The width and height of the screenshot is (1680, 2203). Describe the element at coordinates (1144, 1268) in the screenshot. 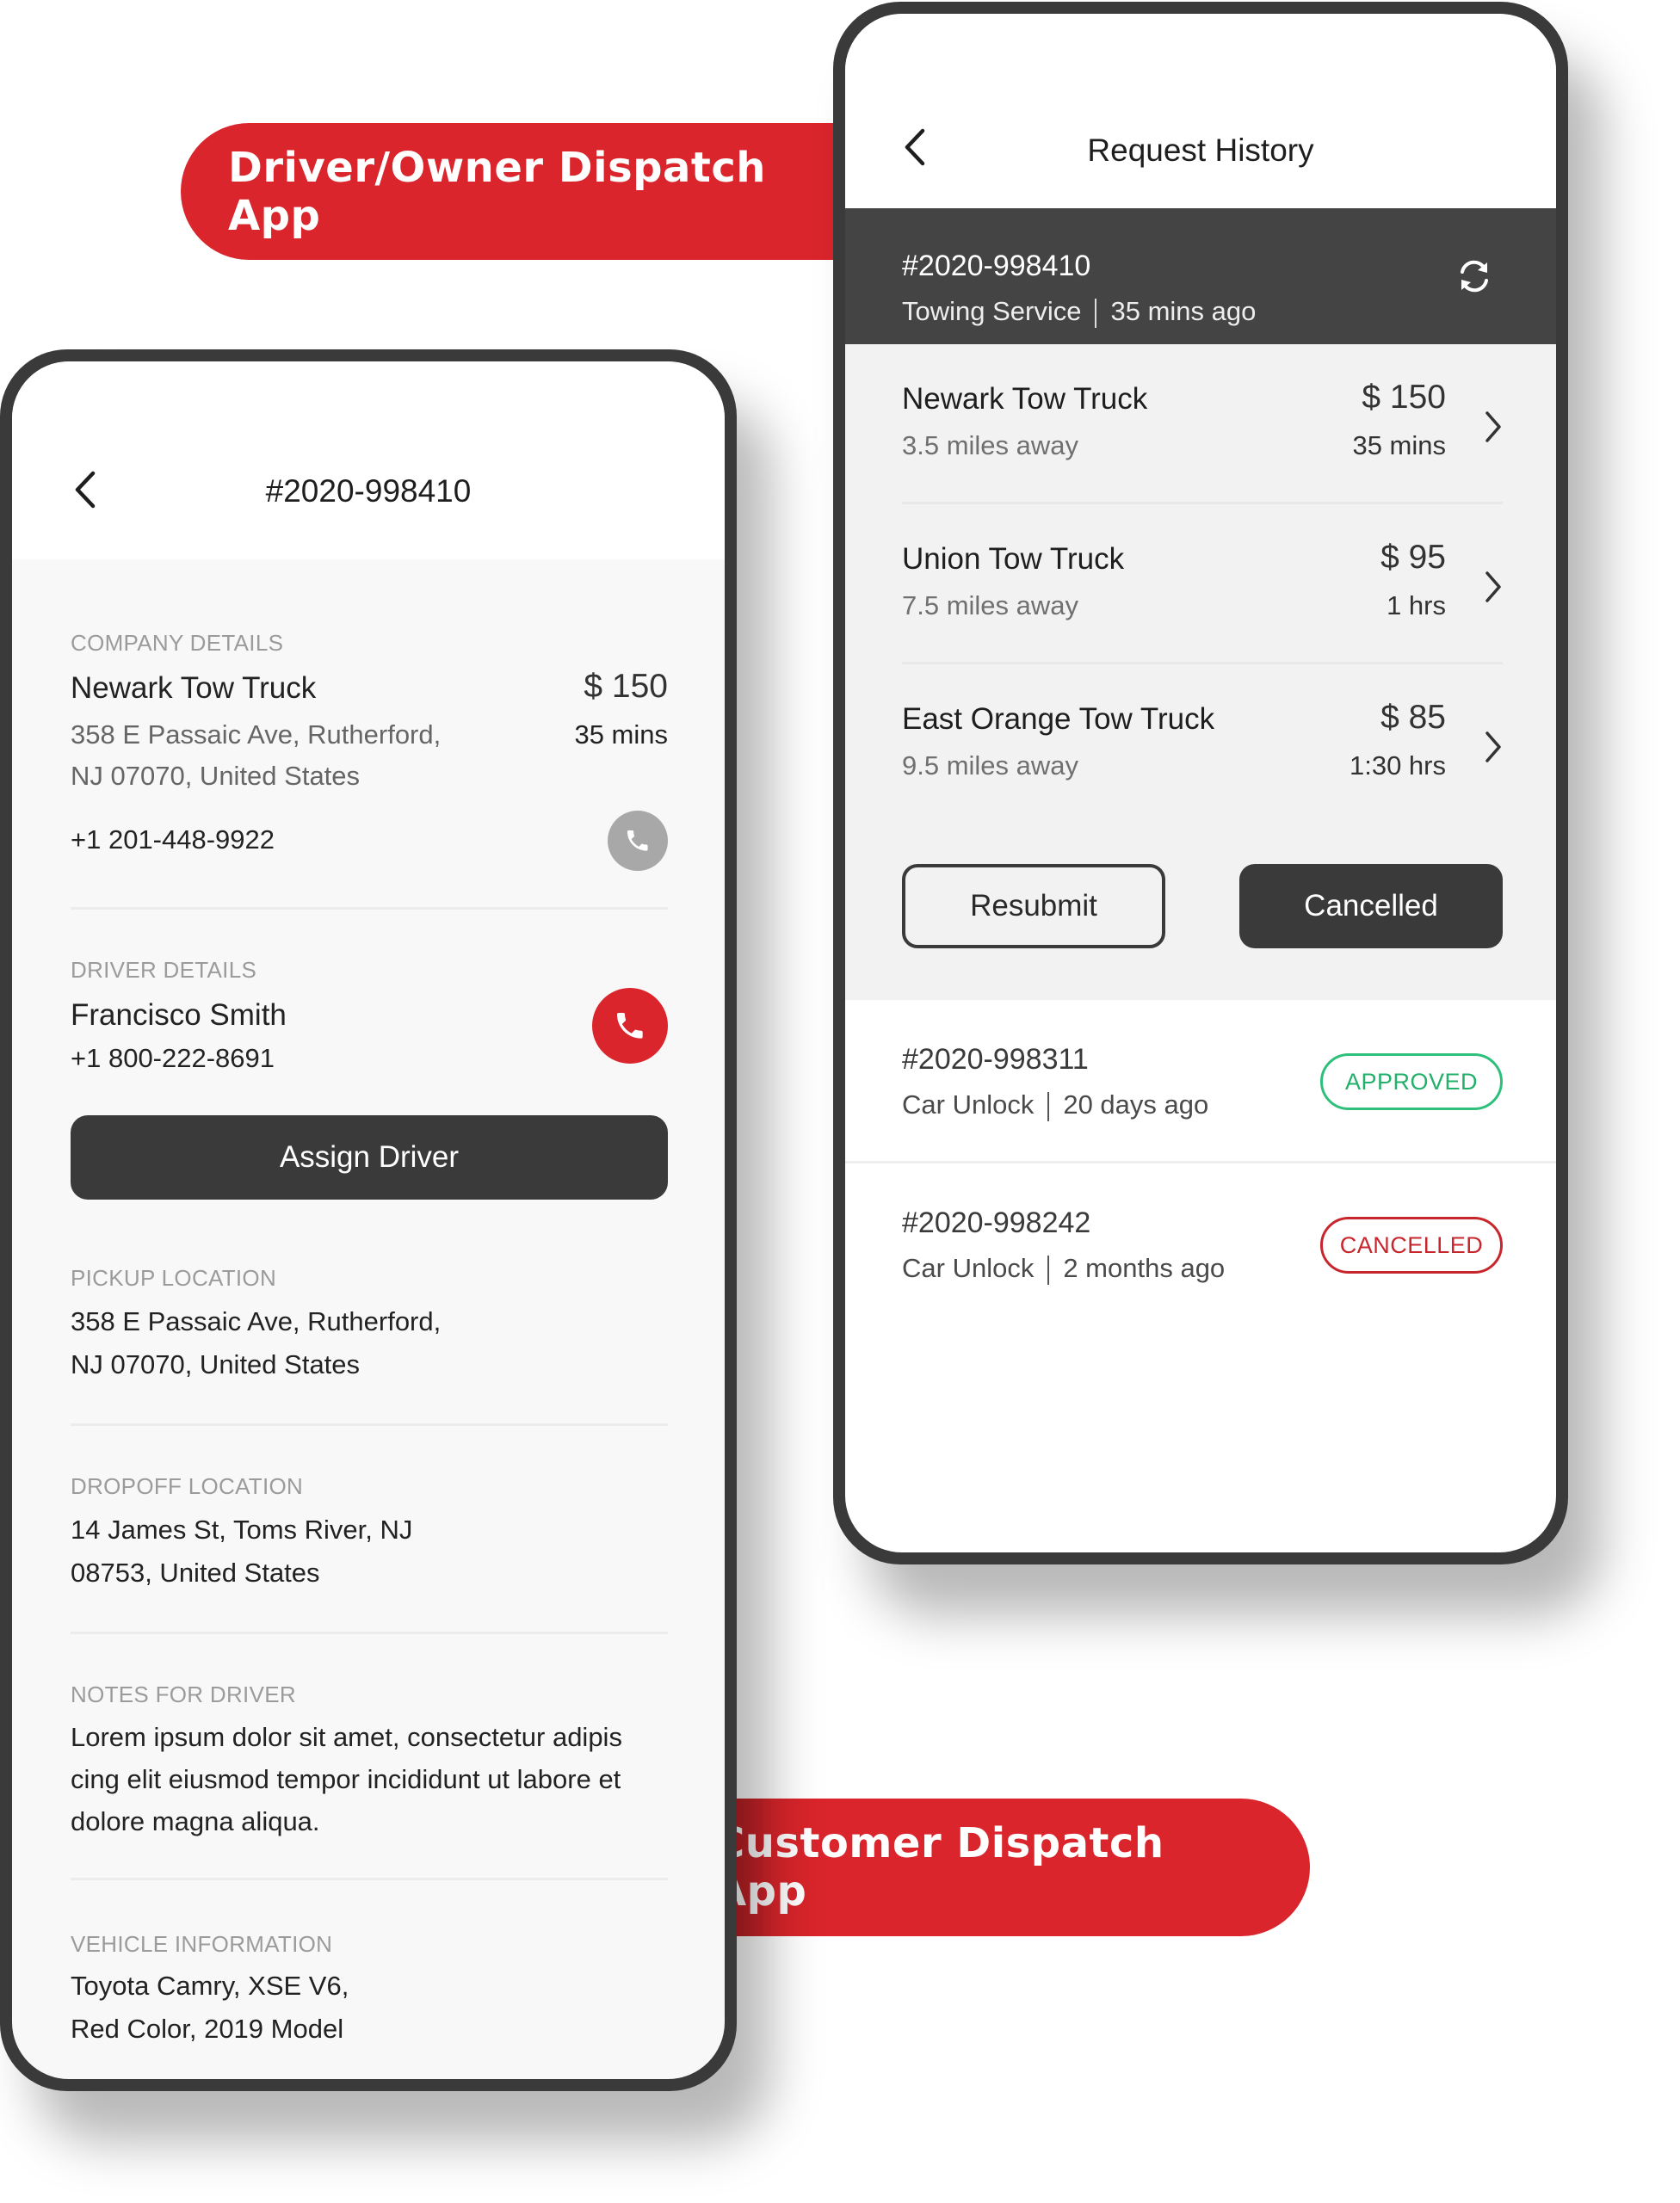

I see `history-time: 2 months ago` at that location.